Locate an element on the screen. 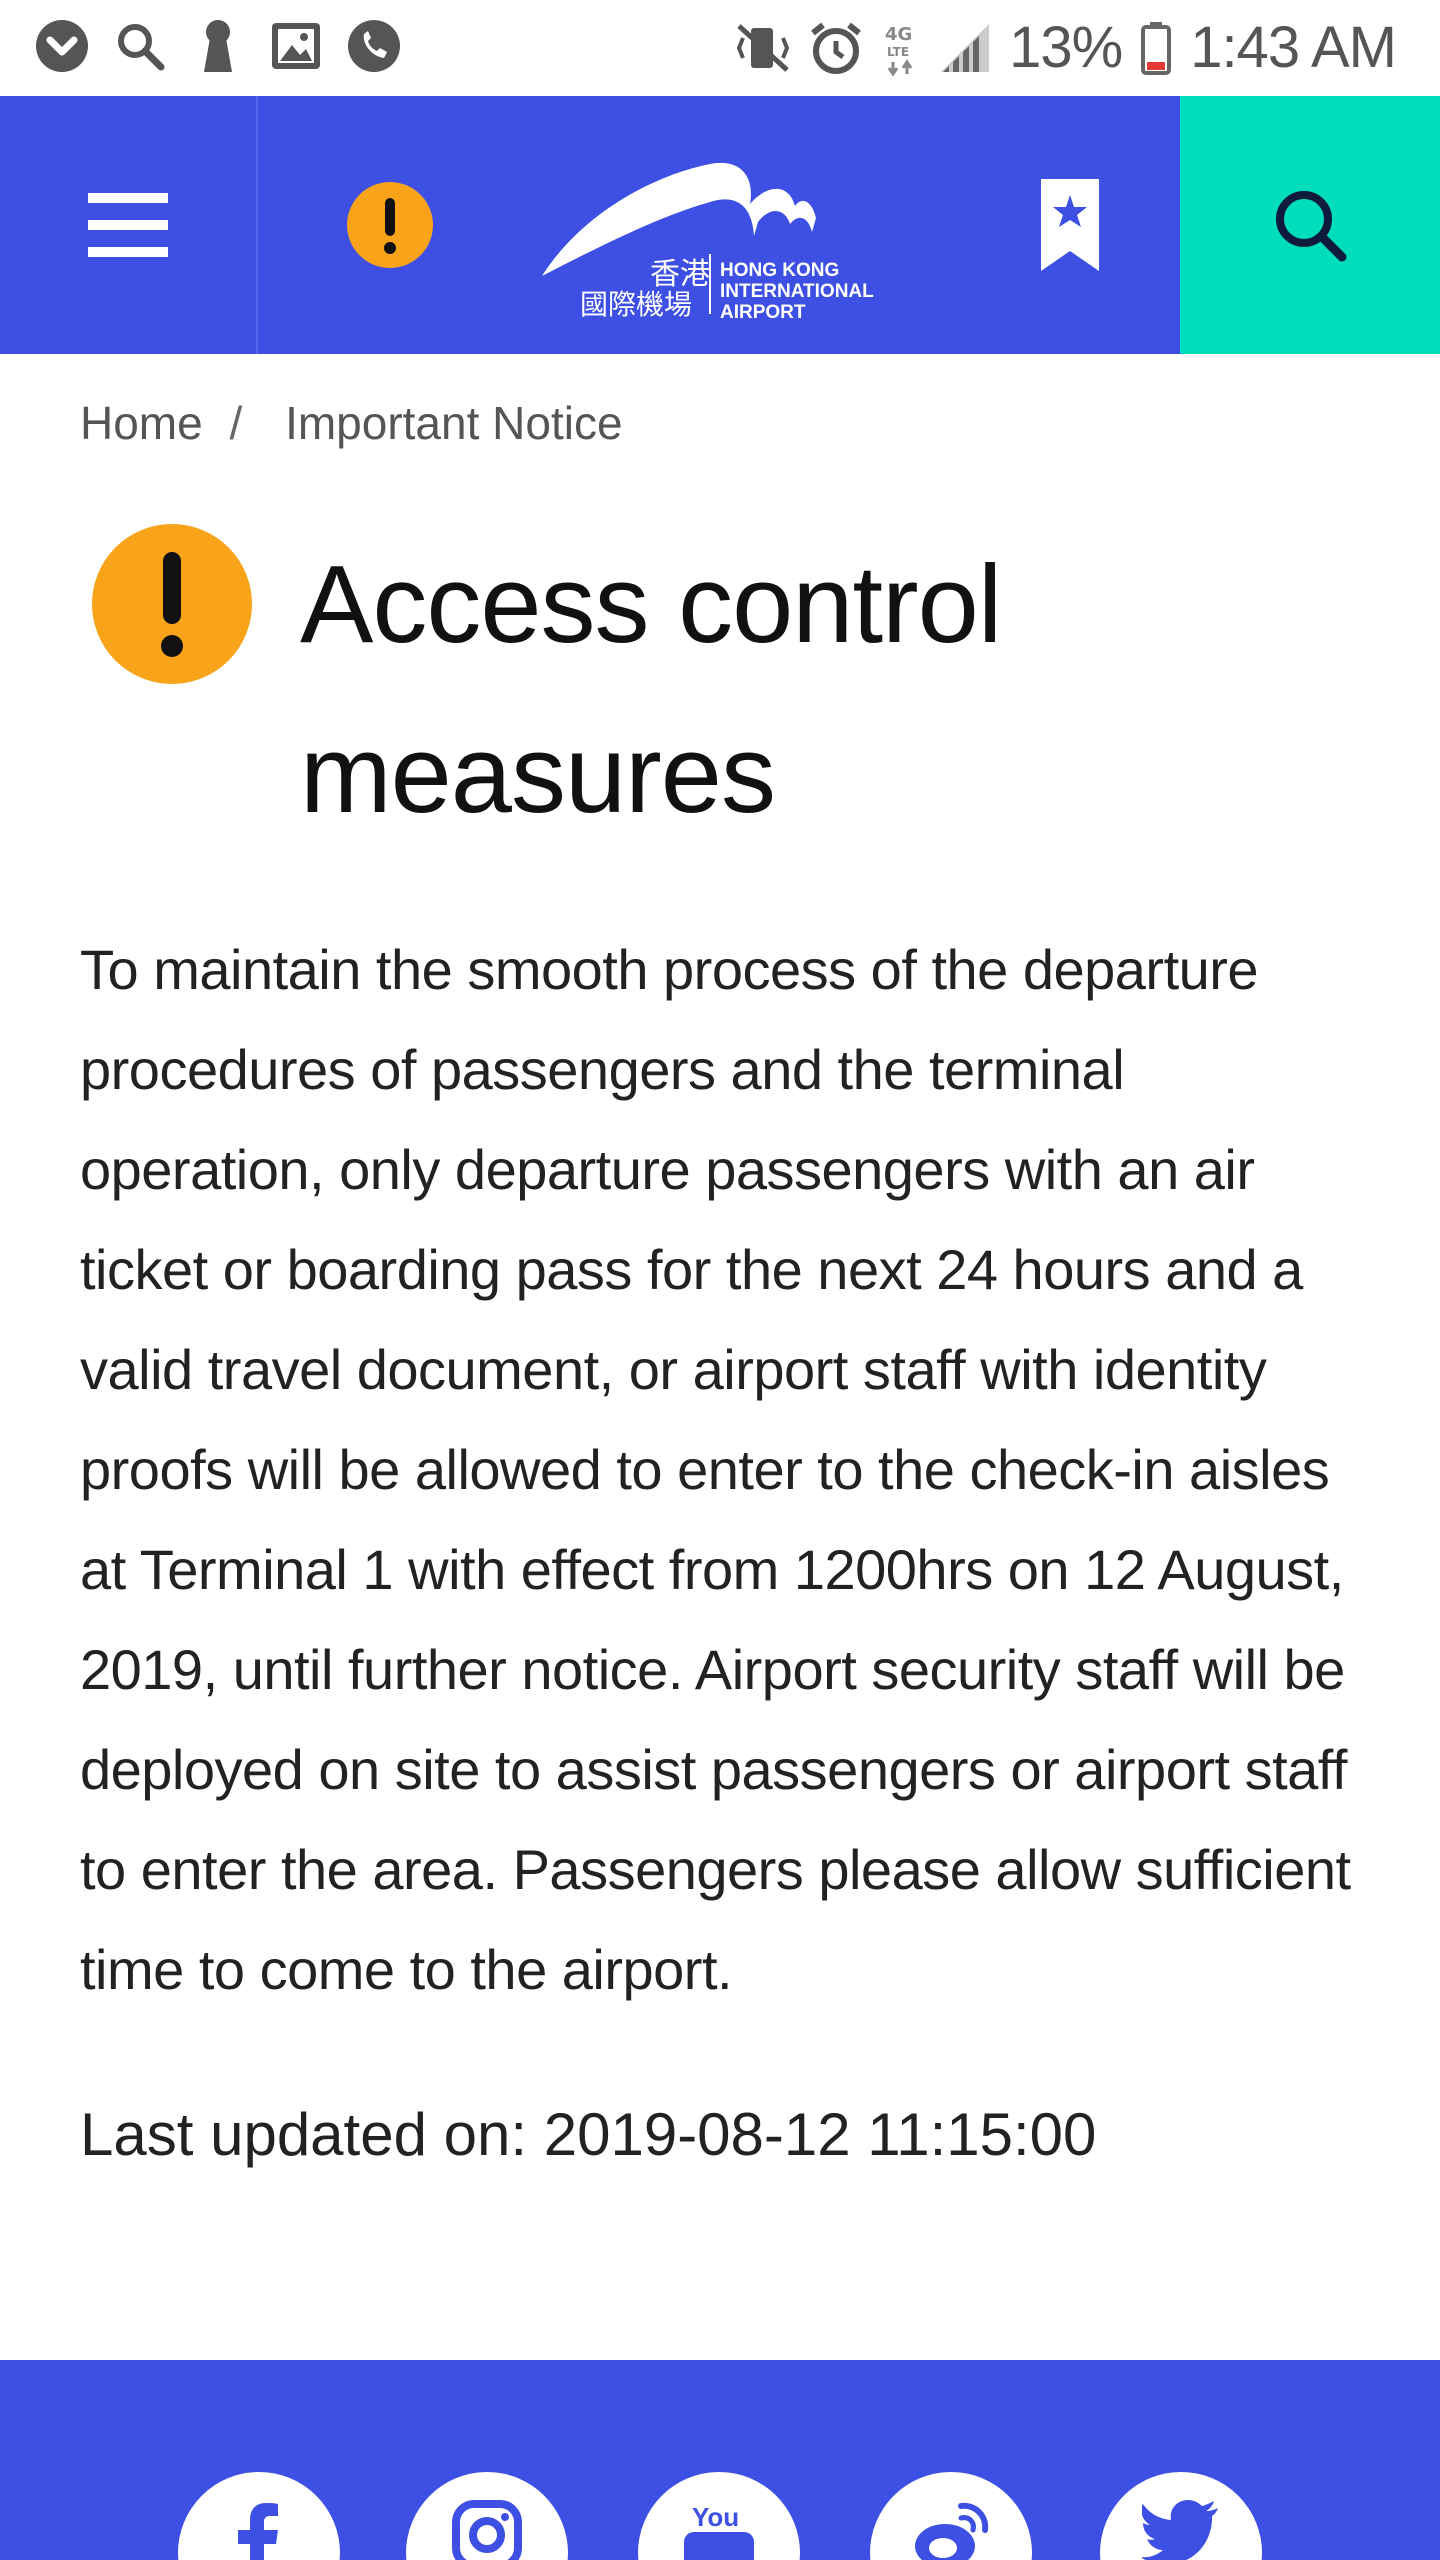 Image resolution: width=1440 pixels, height=2560 pixels. breadcrumb-home: Home is located at coordinates (141, 423).